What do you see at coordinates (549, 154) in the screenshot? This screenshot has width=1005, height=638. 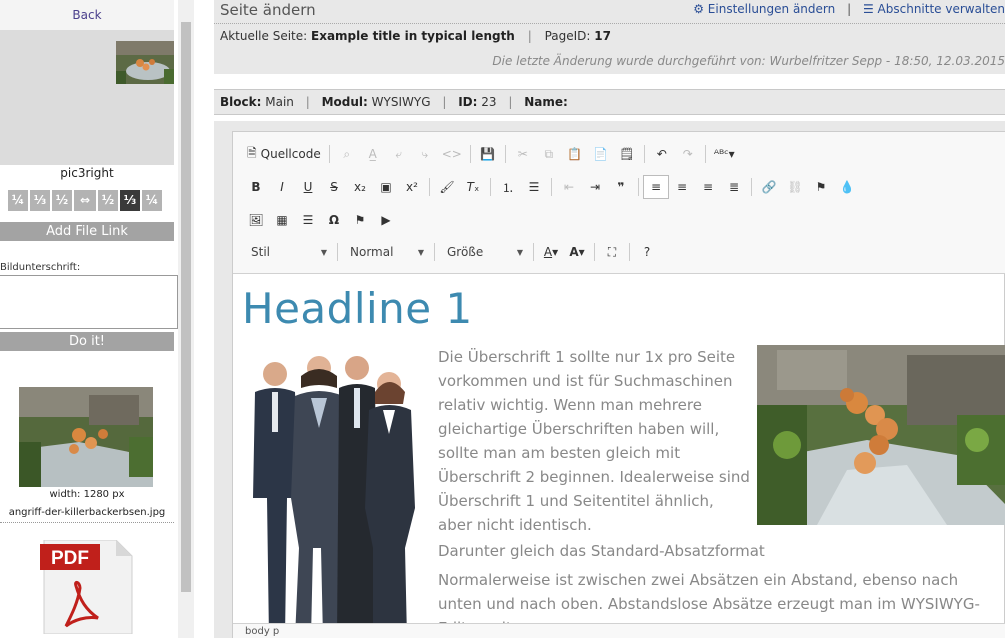 I see `copy-icon: ⧉` at bounding box center [549, 154].